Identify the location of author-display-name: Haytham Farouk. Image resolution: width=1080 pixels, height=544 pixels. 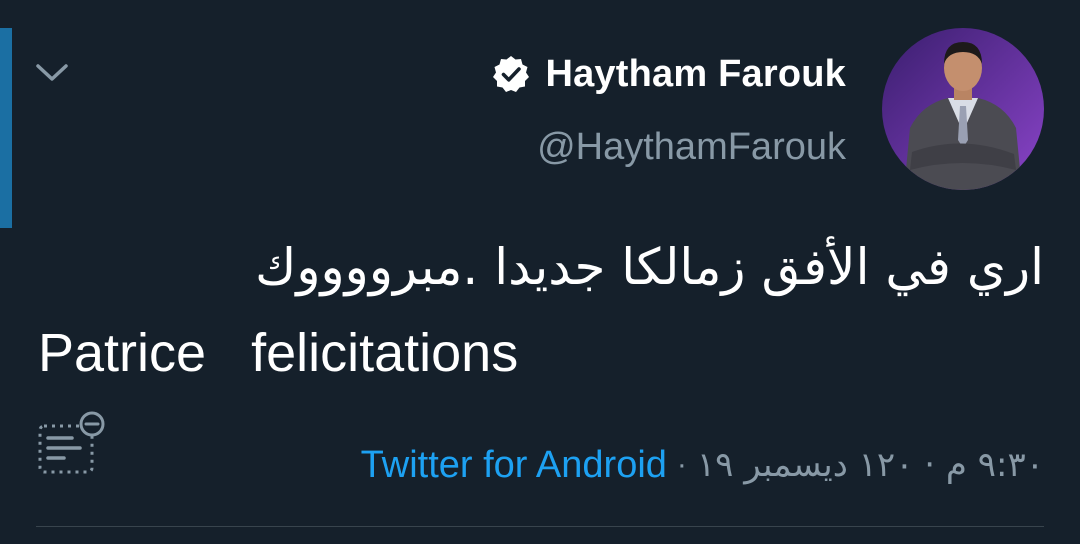
(695, 74).